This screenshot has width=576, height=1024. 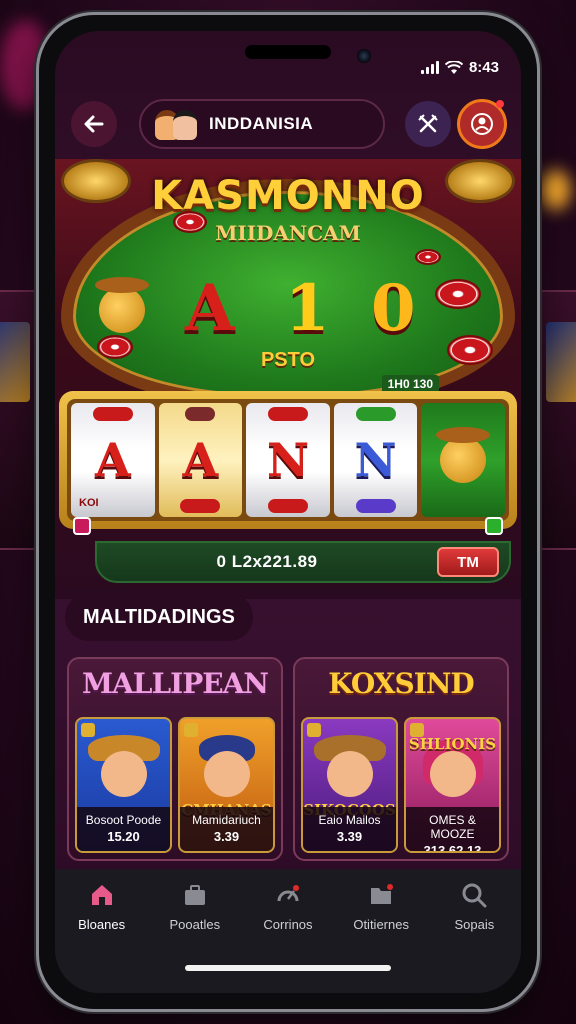 What do you see at coordinates (429, 67) in the screenshot?
I see `signal-icon` at bounding box center [429, 67].